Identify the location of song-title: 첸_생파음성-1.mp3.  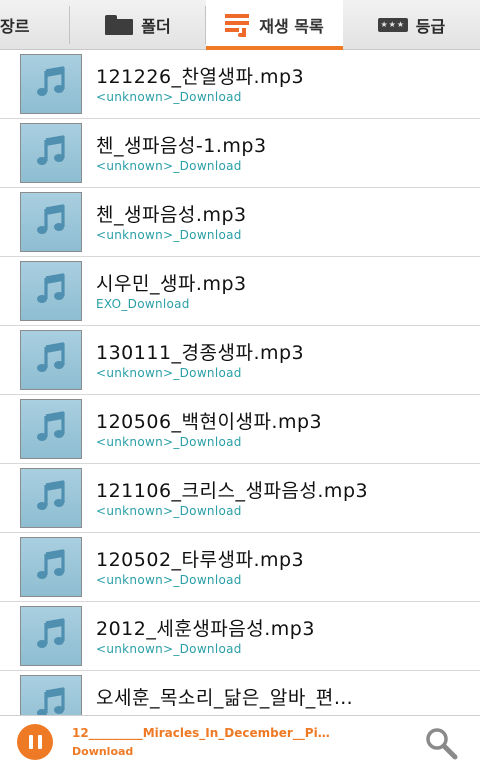
(181, 146).